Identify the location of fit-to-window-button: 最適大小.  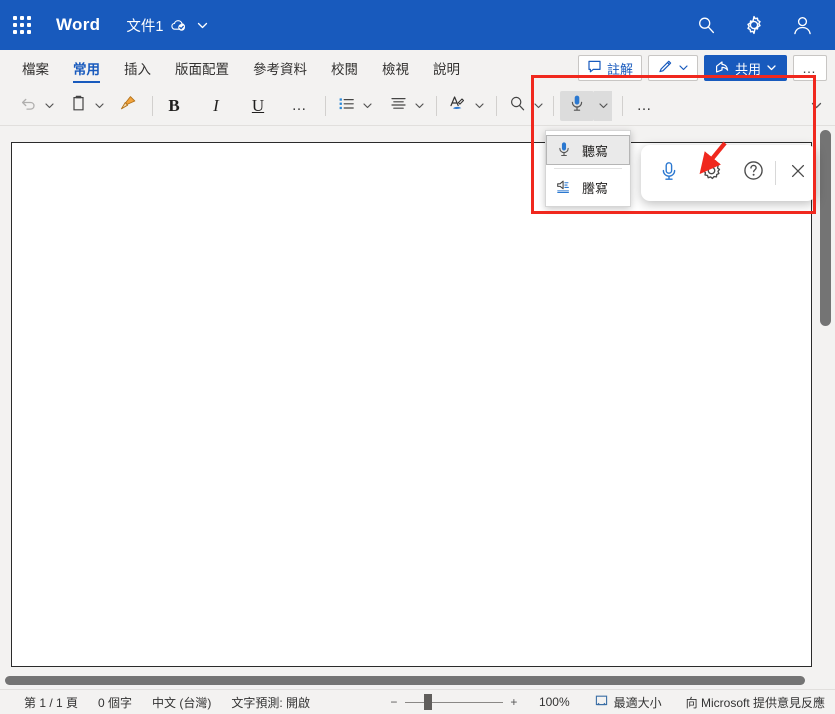
(626, 702).